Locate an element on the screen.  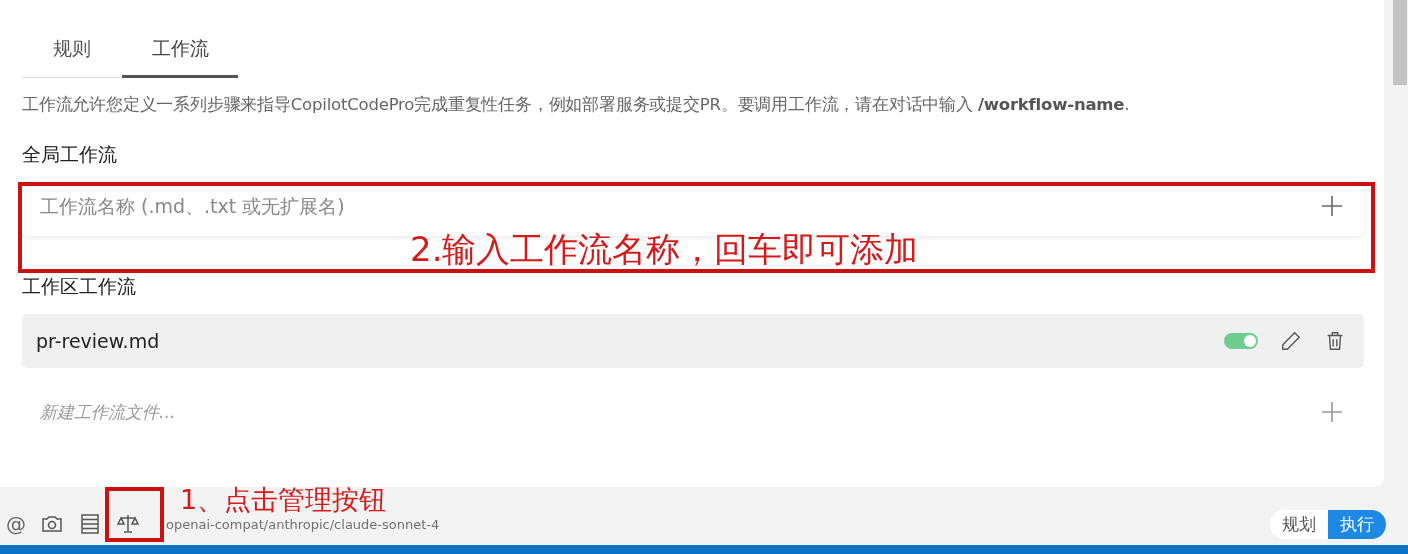
mode-tab: 规划 is located at coordinates (1299, 524).